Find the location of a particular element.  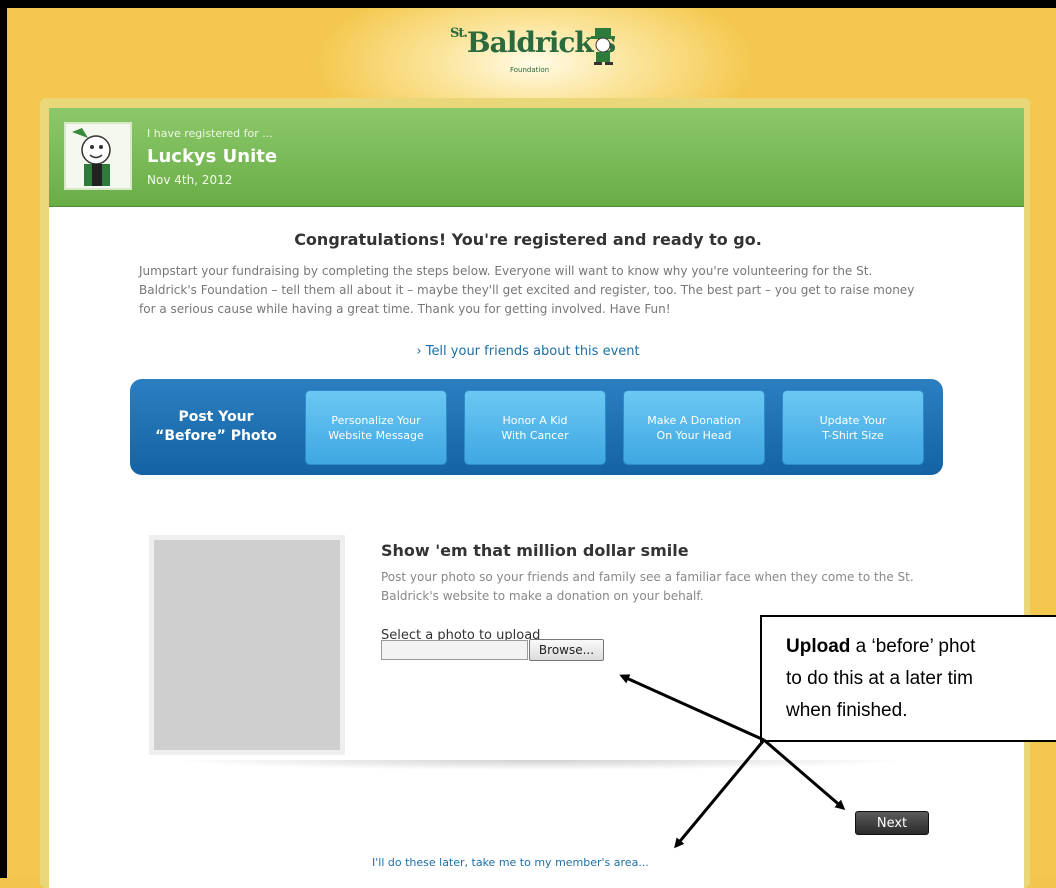

event-name: Luckys Unite is located at coordinates (212, 156).